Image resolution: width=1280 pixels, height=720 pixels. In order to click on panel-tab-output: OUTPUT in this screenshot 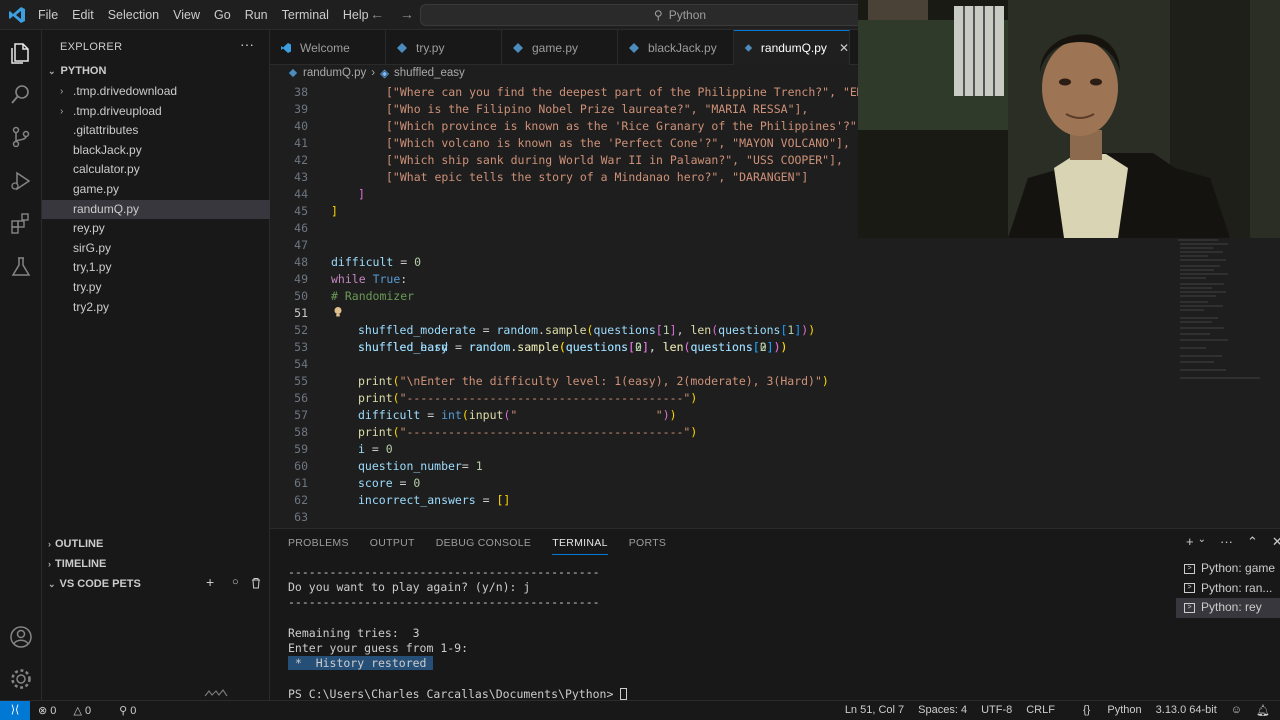, I will do `click(392, 546)`.